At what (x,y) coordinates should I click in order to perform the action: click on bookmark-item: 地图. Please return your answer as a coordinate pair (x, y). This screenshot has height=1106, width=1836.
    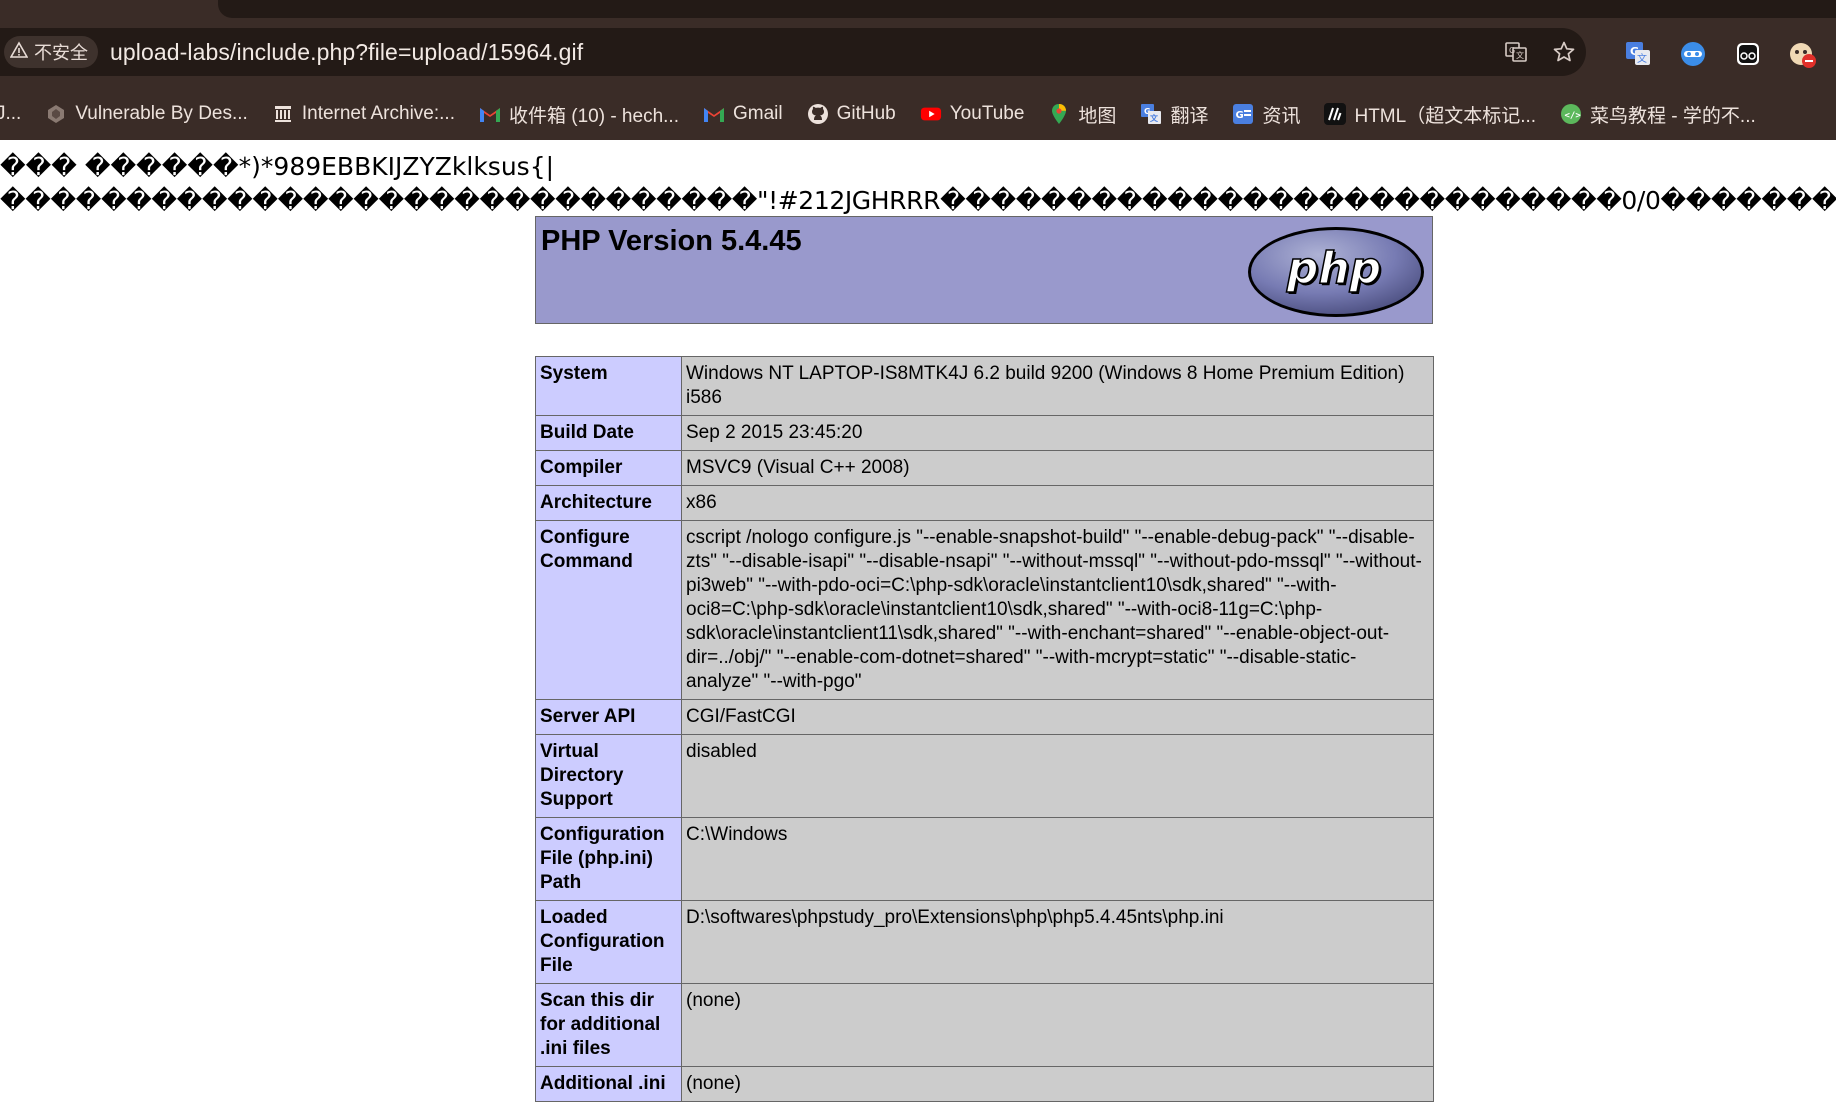
    Looking at the image, I should click on (1082, 114).